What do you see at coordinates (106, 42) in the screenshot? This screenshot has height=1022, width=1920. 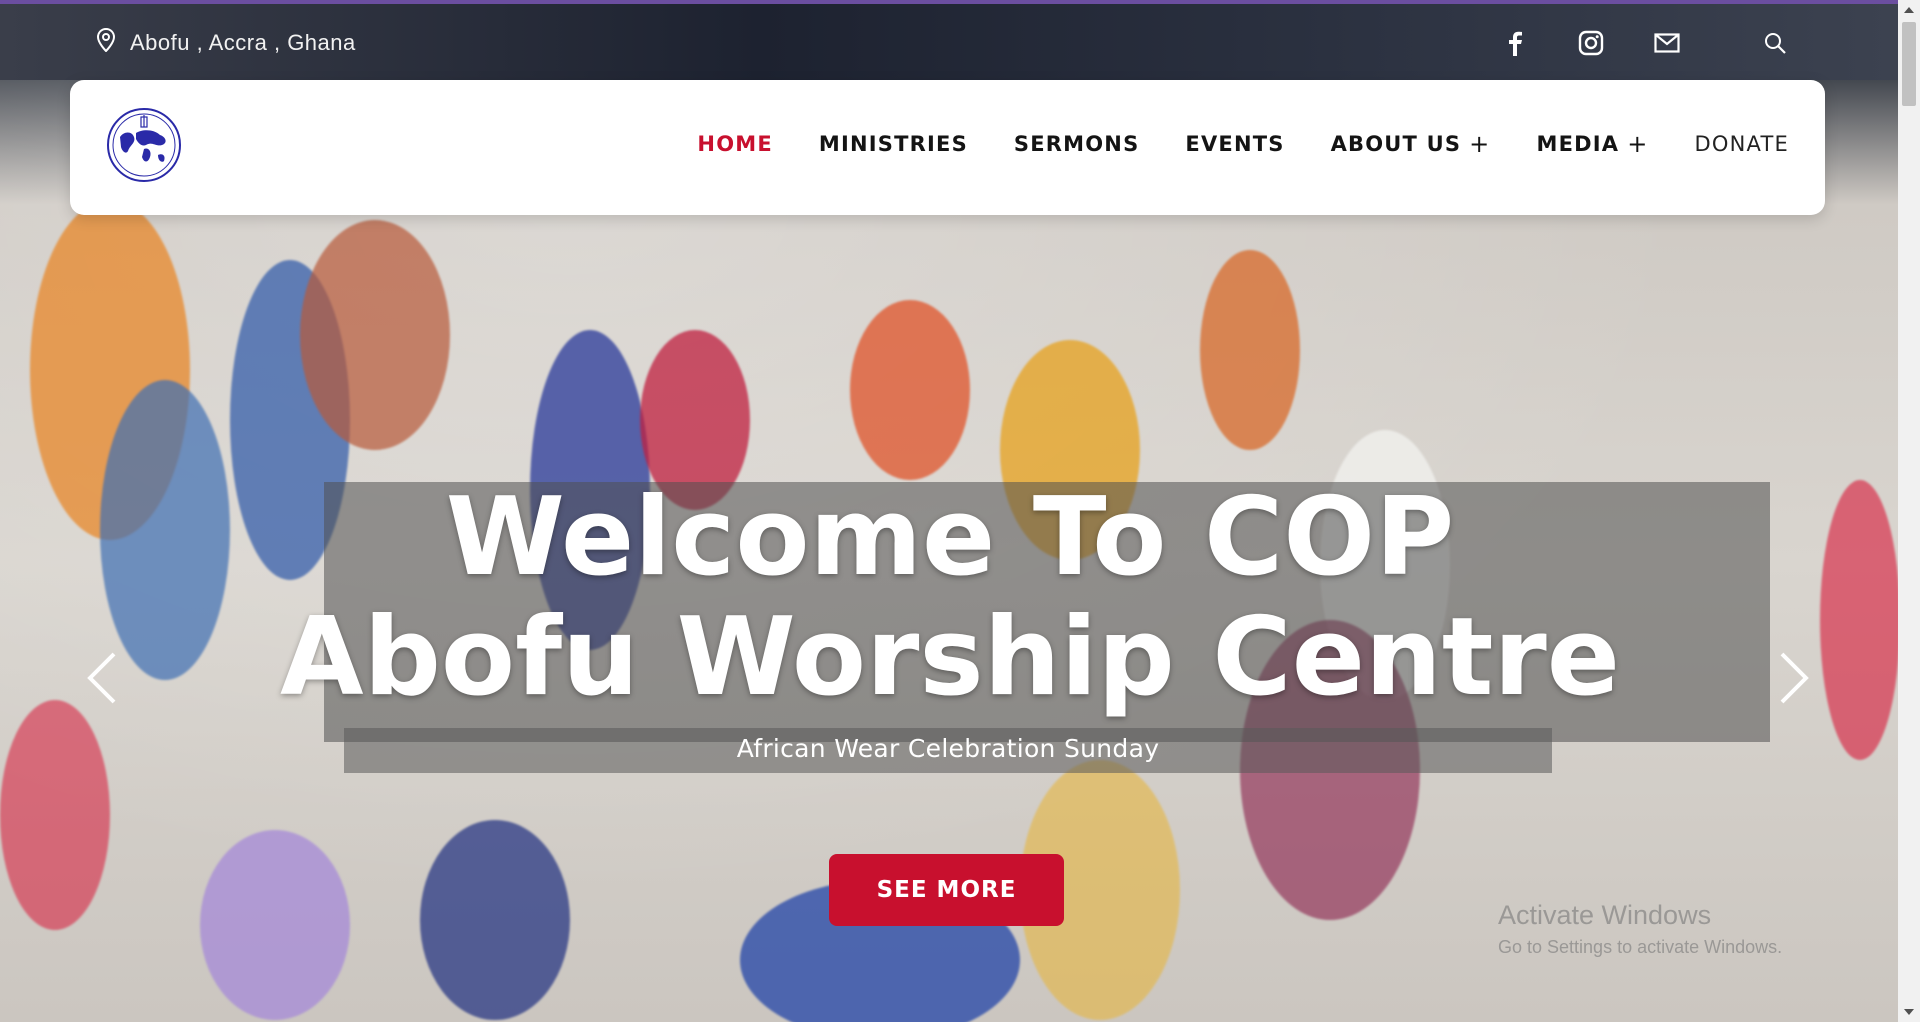 I see `map-pin-icon` at bounding box center [106, 42].